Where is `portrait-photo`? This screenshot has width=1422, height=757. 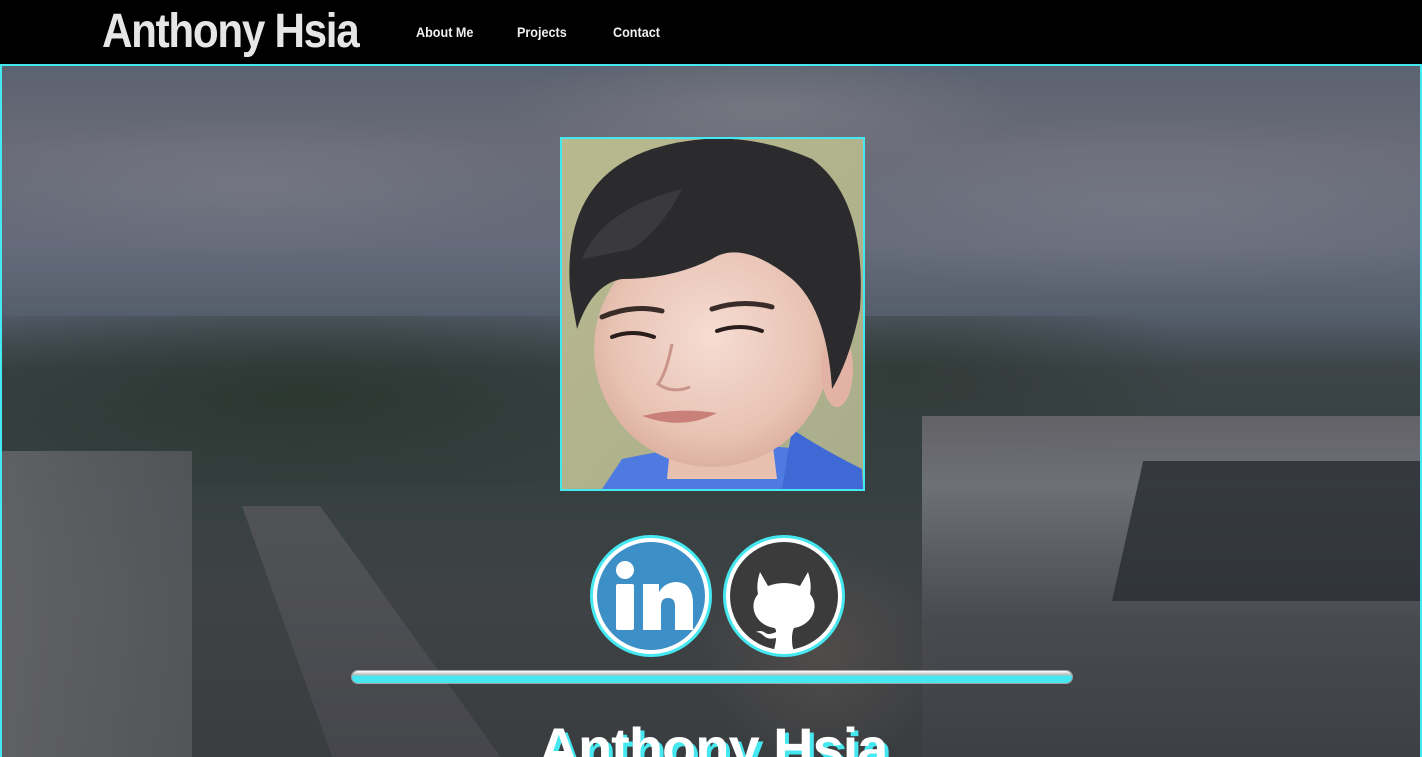 portrait-photo is located at coordinates (712, 314).